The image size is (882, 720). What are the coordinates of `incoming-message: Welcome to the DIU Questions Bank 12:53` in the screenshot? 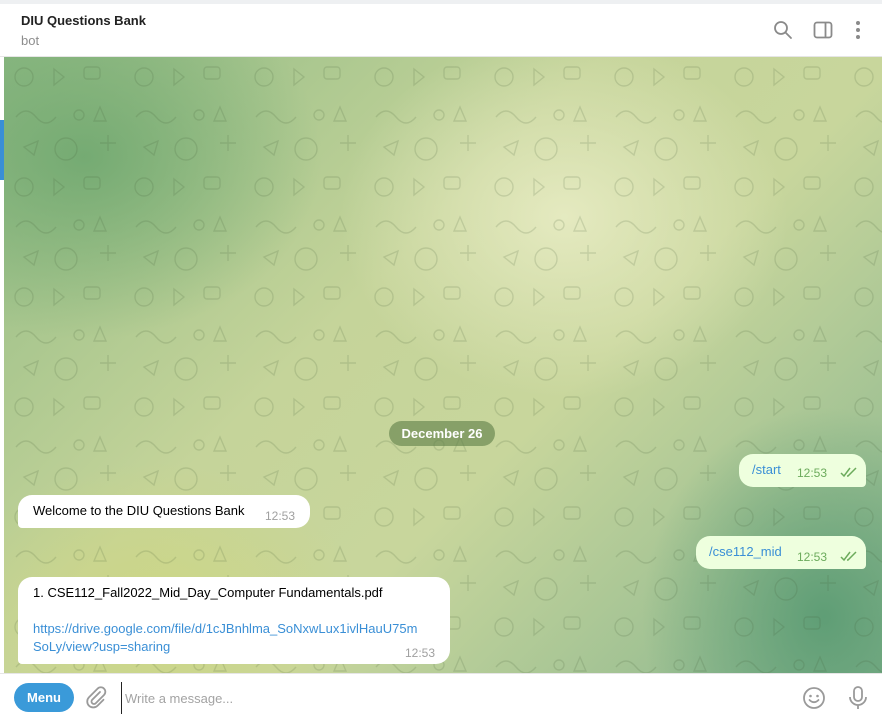 It's located at (164, 511).